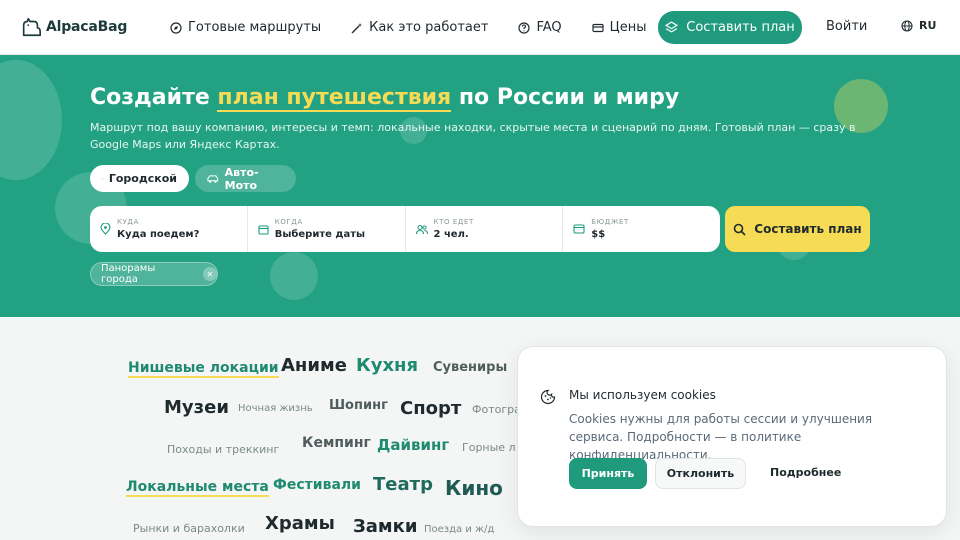 This screenshot has height=540, width=960. What do you see at coordinates (489, 447) in the screenshot?
I see `tag-item: Горные л` at bounding box center [489, 447].